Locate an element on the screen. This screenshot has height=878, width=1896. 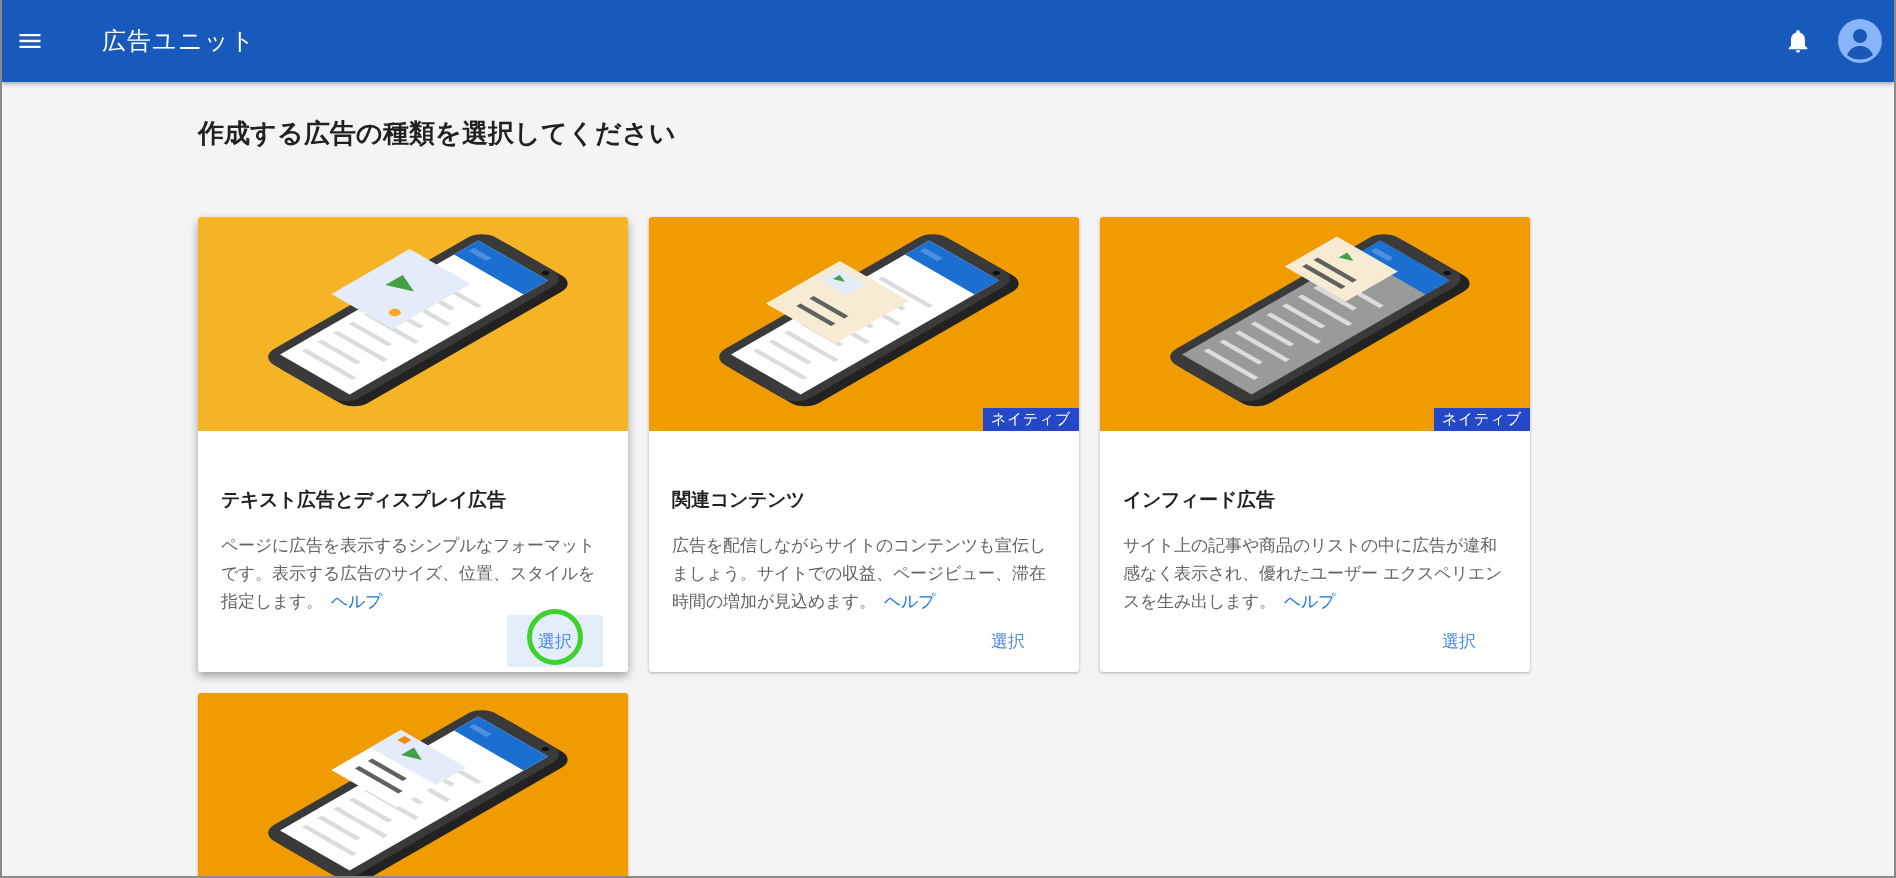
card-title: テキスト広告とディスプレイ広告 is located at coordinates (364, 499).